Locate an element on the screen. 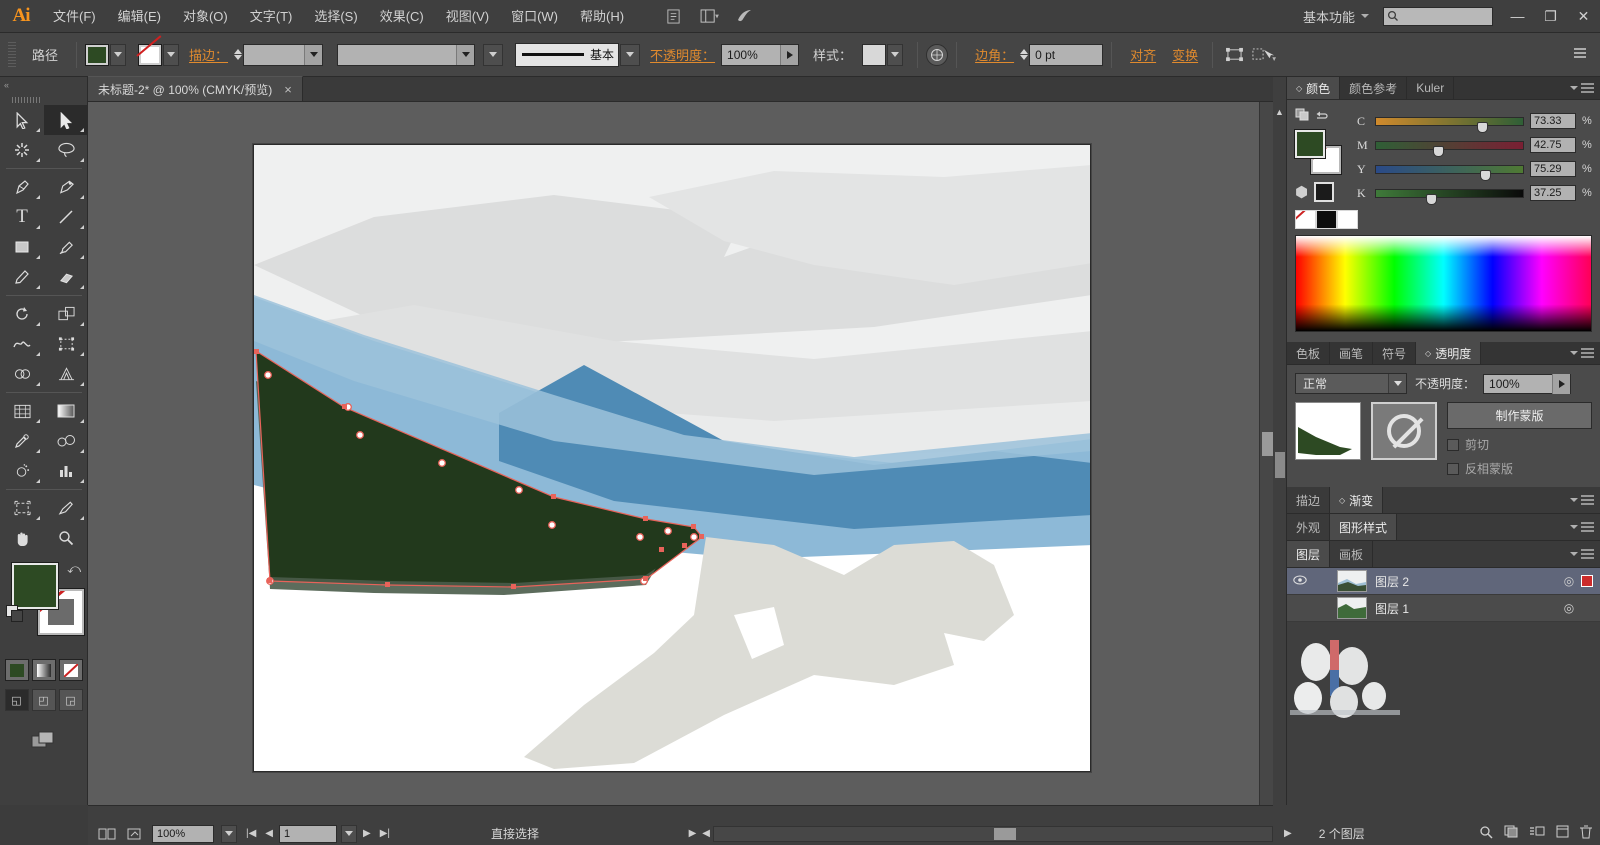 The height and width of the screenshot is (845, 1600). hand-tool is located at coordinates (22, 538).